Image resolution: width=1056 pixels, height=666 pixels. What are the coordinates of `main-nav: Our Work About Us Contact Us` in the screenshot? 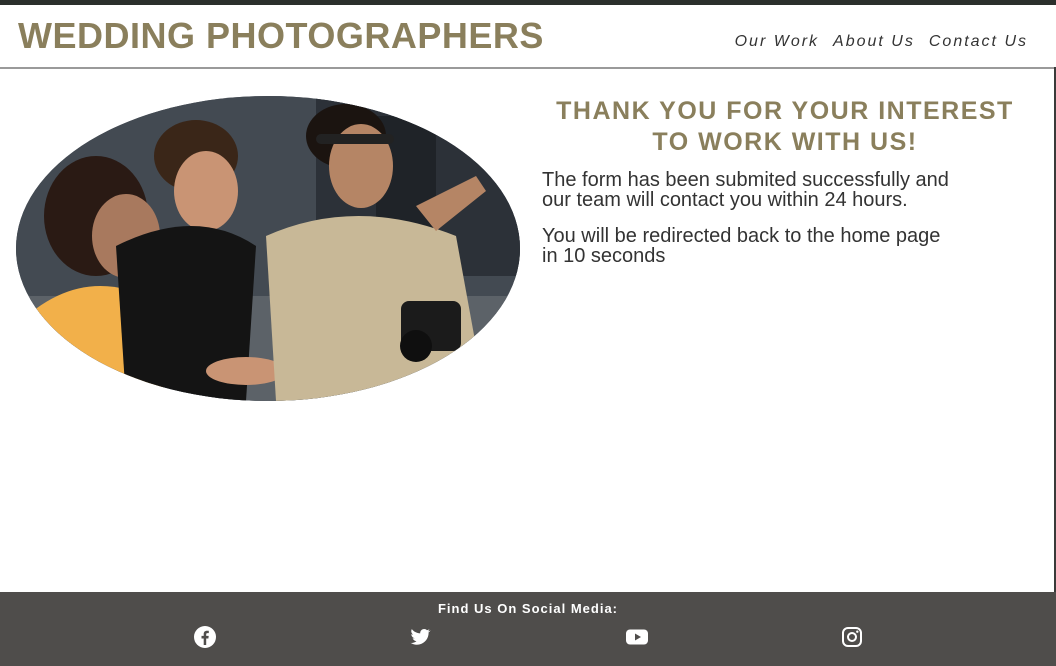 It's located at (881, 42).